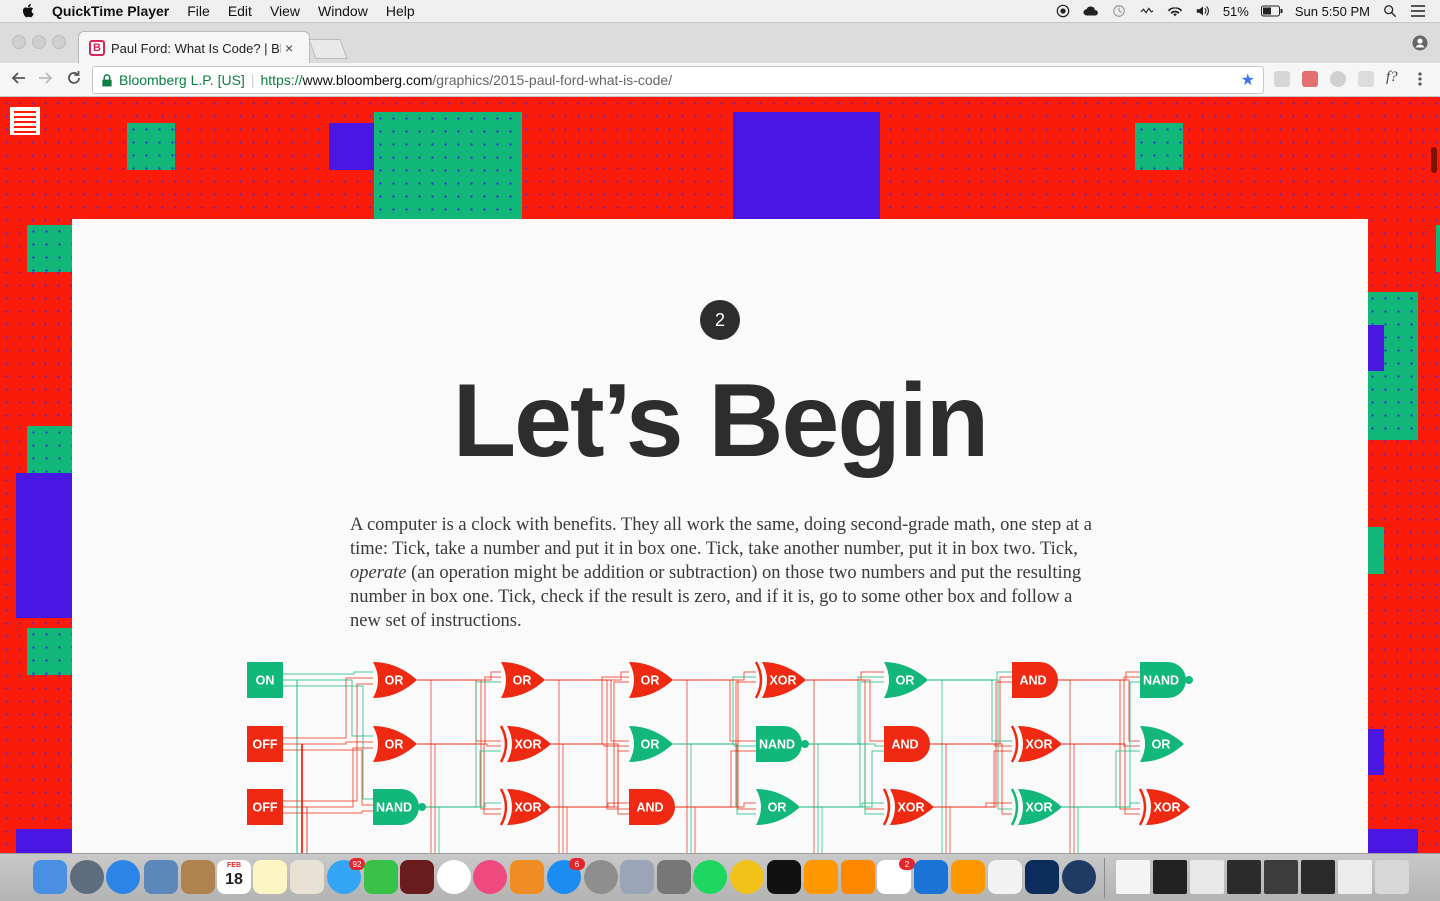 The width and height of the screenshot is (1440, 901). Describe the element at coordinates (344, 877) in the screenshot. I see `messages-icon: 92` at that location.